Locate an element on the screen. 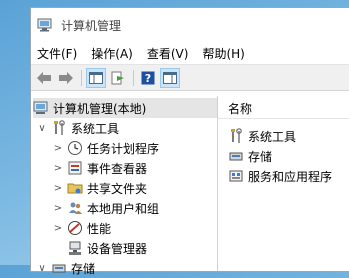  performance-icon is located at coordinates (75, 228).